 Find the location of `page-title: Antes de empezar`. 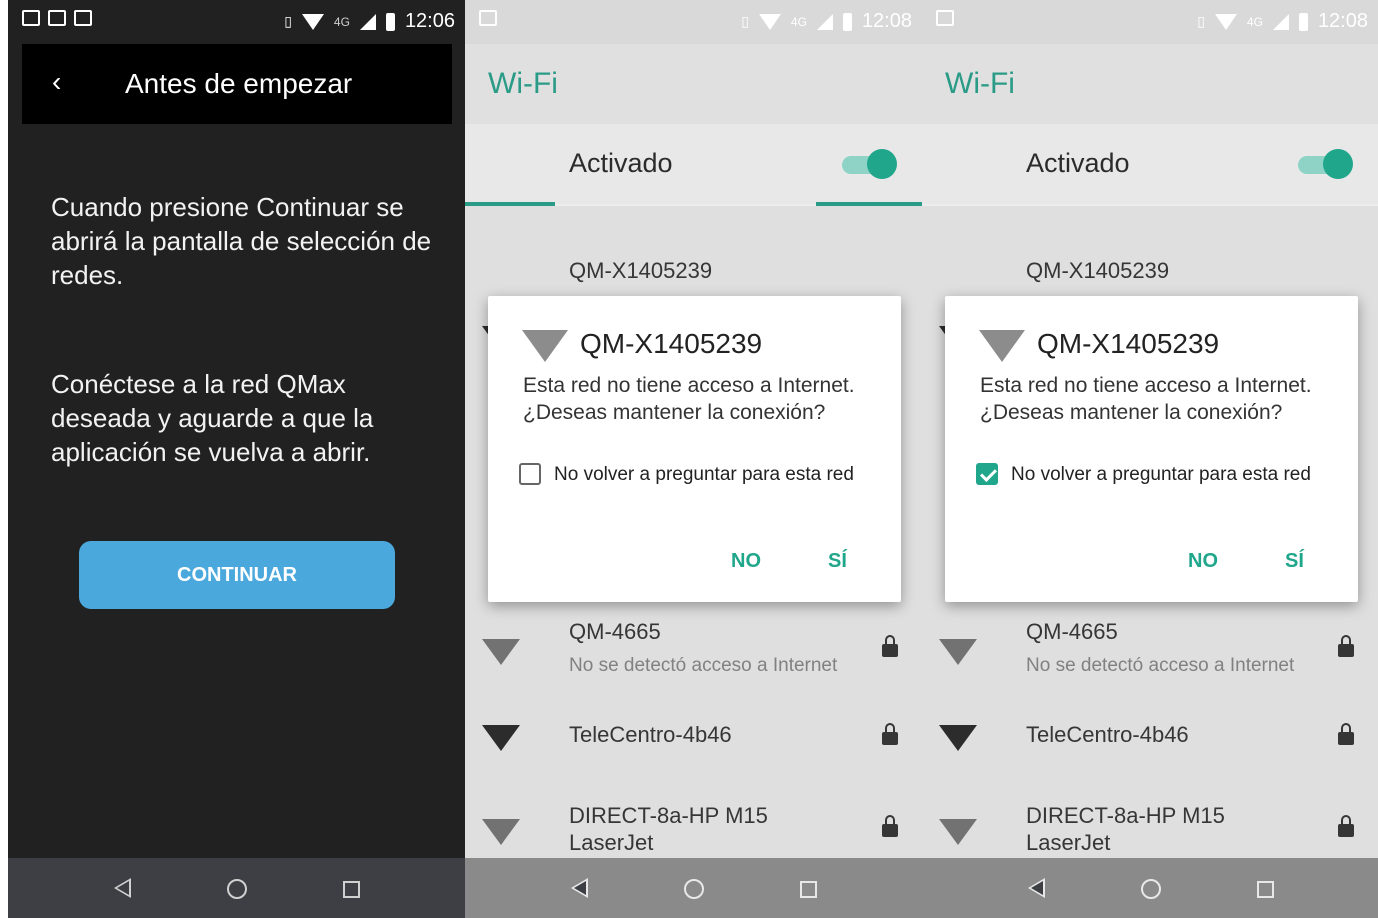

page-title: Antes de empezar is located at coordinates (239, 83).